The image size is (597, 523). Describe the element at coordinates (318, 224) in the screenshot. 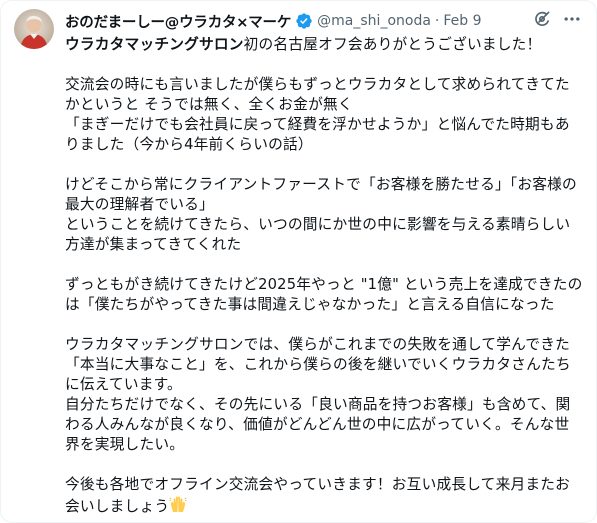

I see `text-line: ということを続けてきたら、いつの間にか世の中に影響を与える素晴らしい` at that location.